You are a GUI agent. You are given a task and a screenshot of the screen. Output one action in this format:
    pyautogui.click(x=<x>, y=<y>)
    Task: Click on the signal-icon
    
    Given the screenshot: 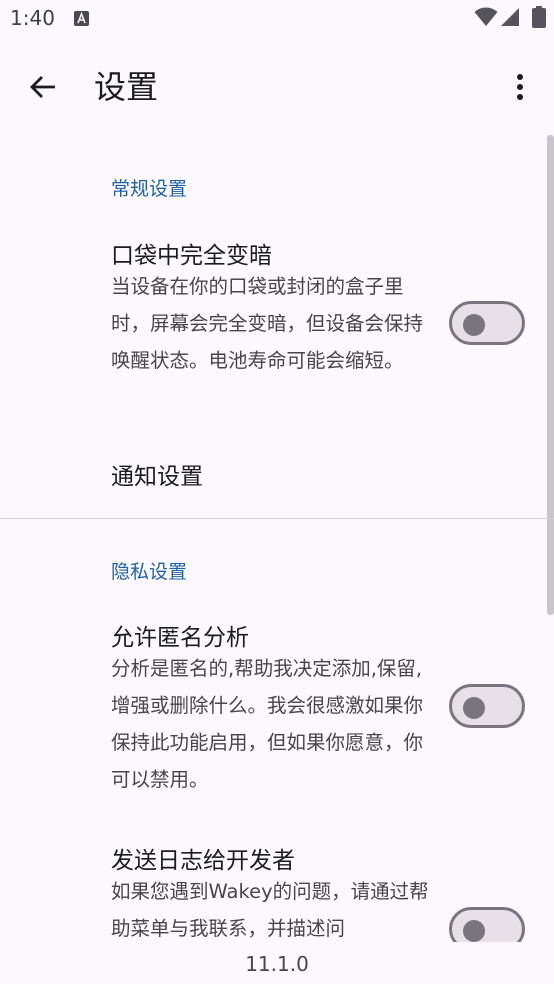 What is the action you would take?
    pyautogui.click(x=510, y=19)
    